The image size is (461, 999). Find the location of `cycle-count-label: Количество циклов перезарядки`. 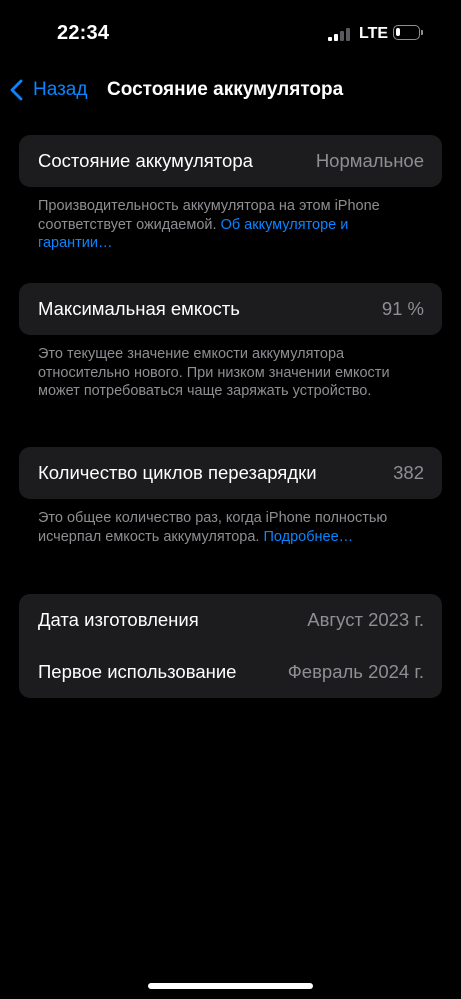

cycle-count-label: Количество циклов перезарядки is located at coordinates (177, 472).